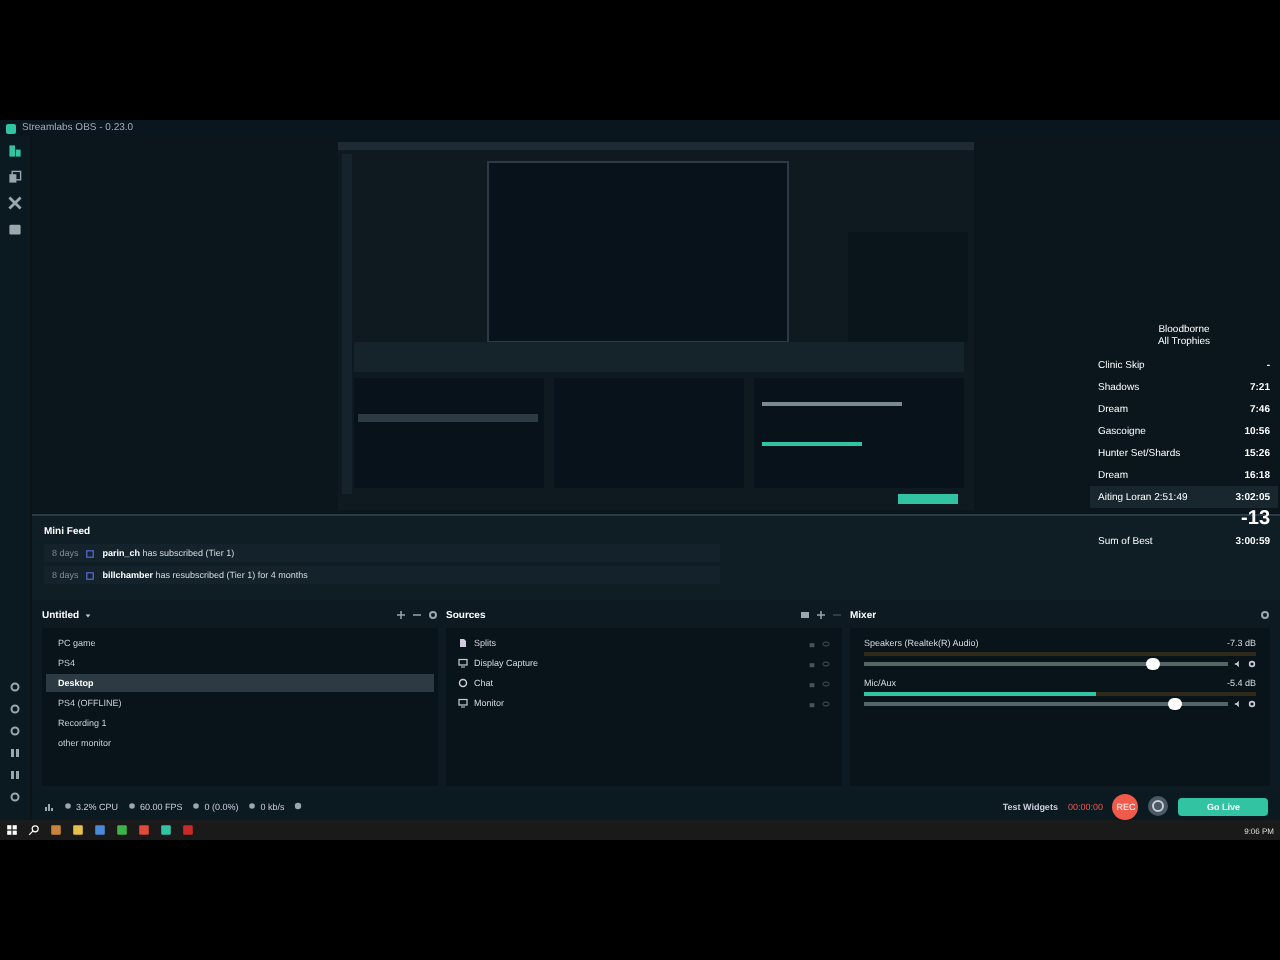  What do you see at coordinates (463, 643) in the screenshot?
I see `file-icon` at bounding box center [463, 643].